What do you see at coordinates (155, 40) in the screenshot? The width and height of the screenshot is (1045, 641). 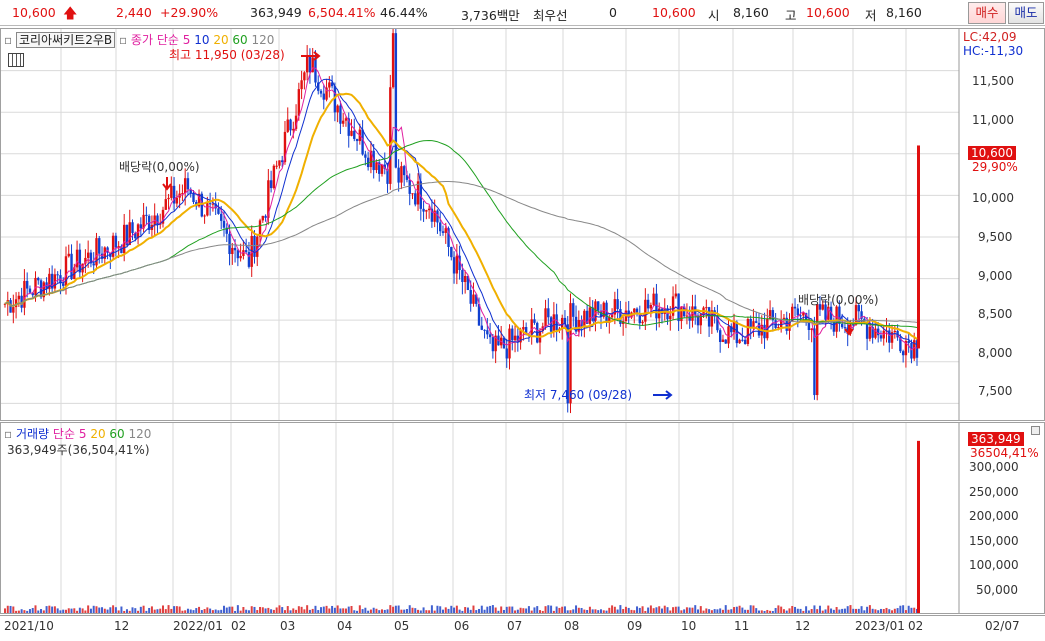 I see `ma-label: 종가 단순` at bounding box center [155, 40].